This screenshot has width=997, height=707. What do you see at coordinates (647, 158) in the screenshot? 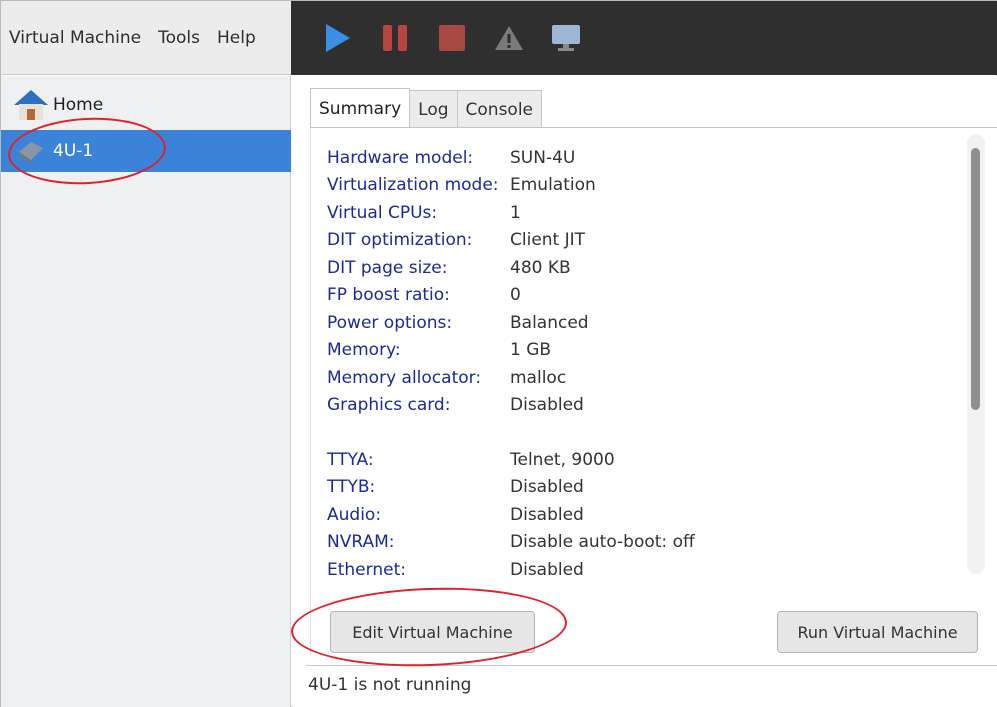
I see `detail-row: Hardware model: SUN-4U` at bounding box center [647, 158].